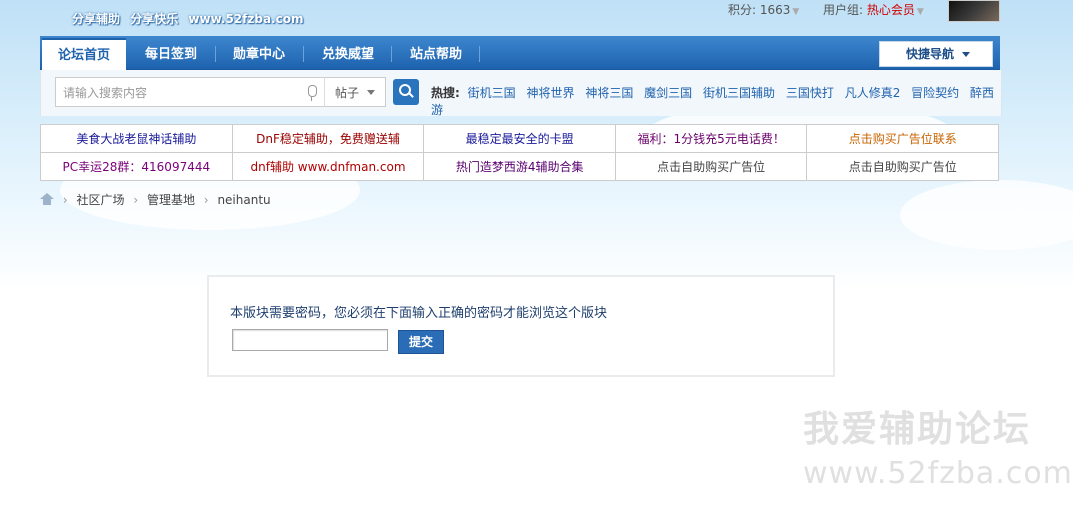 Image resolution: width=1073 pixels, height=513 pixels. I want to click on home-icon, so click(47, 199).